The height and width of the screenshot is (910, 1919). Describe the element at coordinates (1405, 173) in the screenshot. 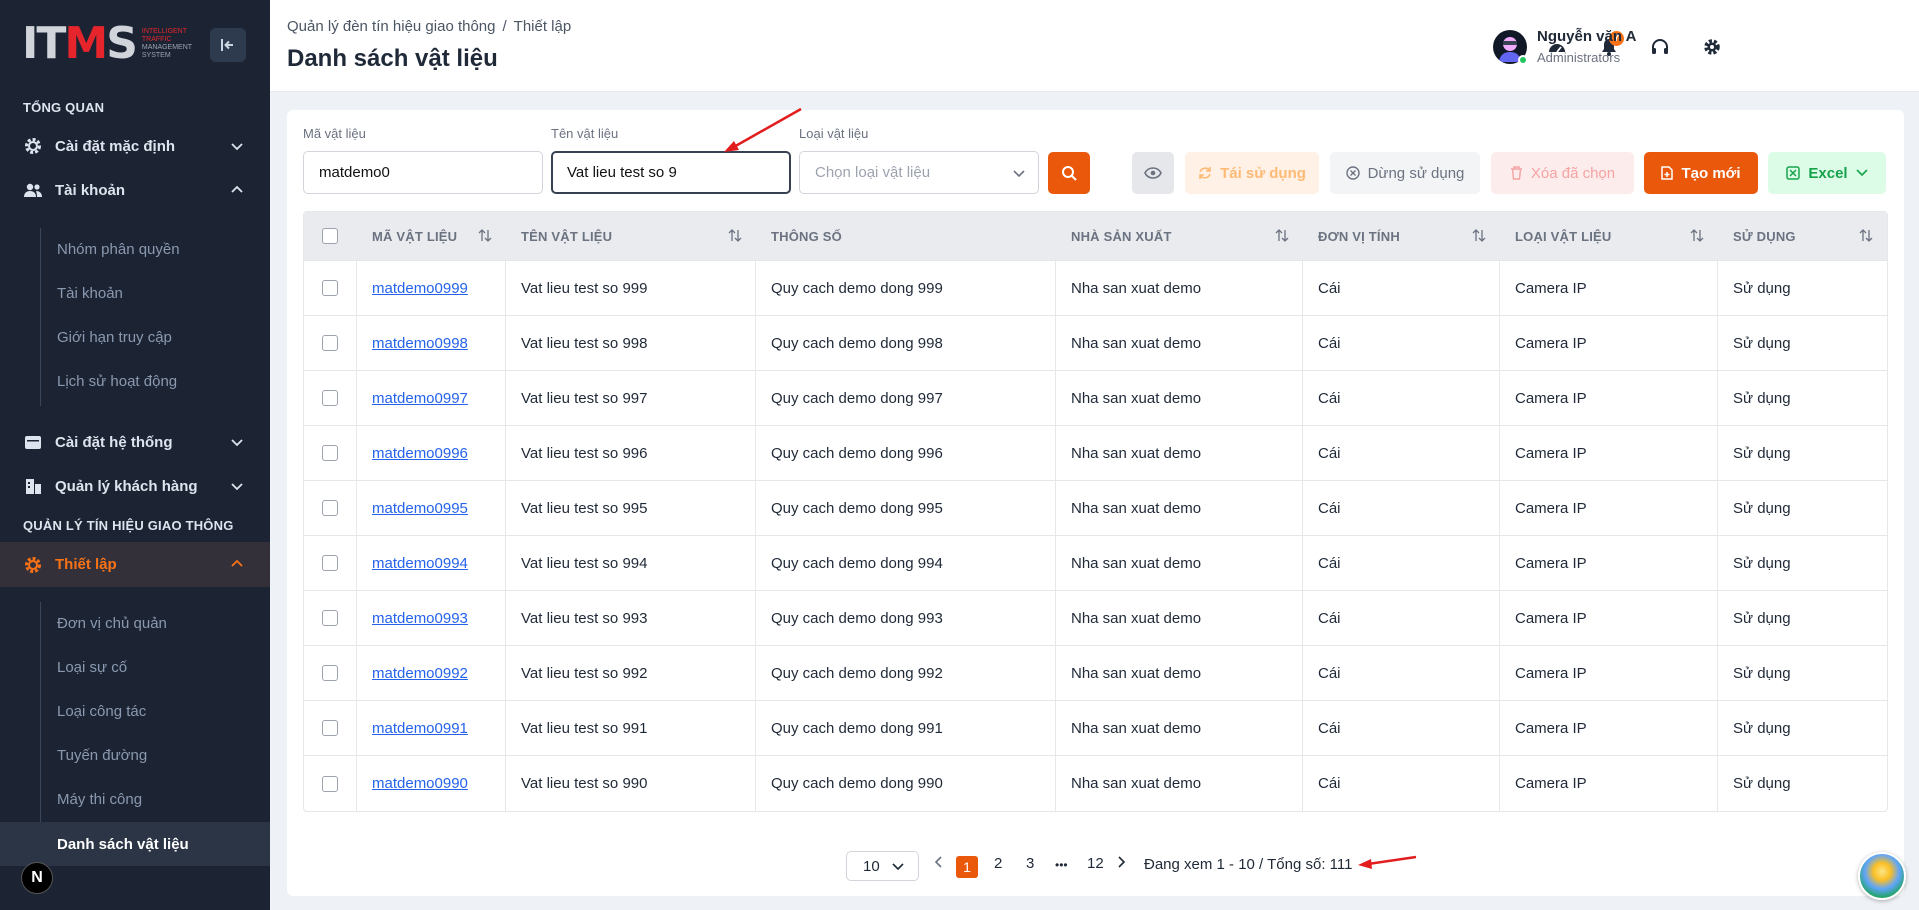

I see `stop-using-button: Dừng sử dụng` at that location.